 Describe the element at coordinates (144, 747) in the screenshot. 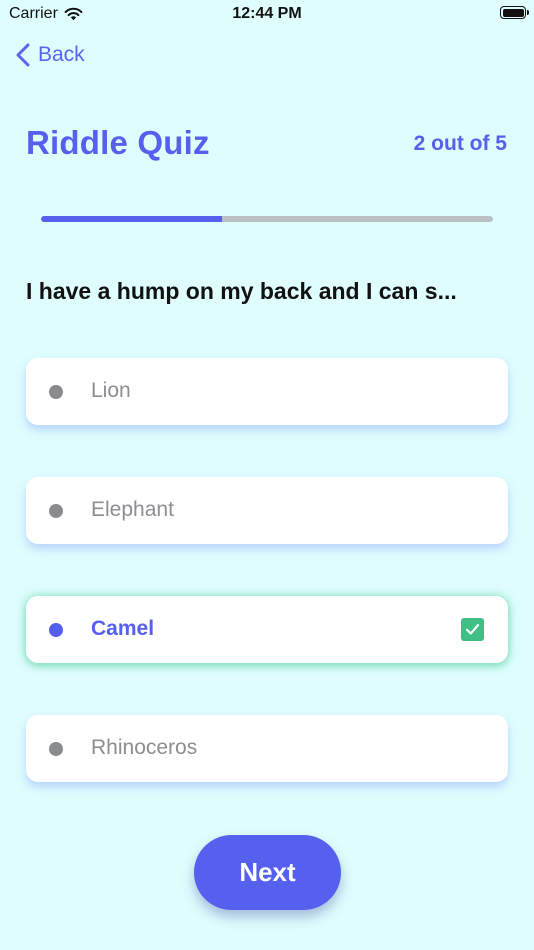

I see `option-label: Rhinoceros` at that location.